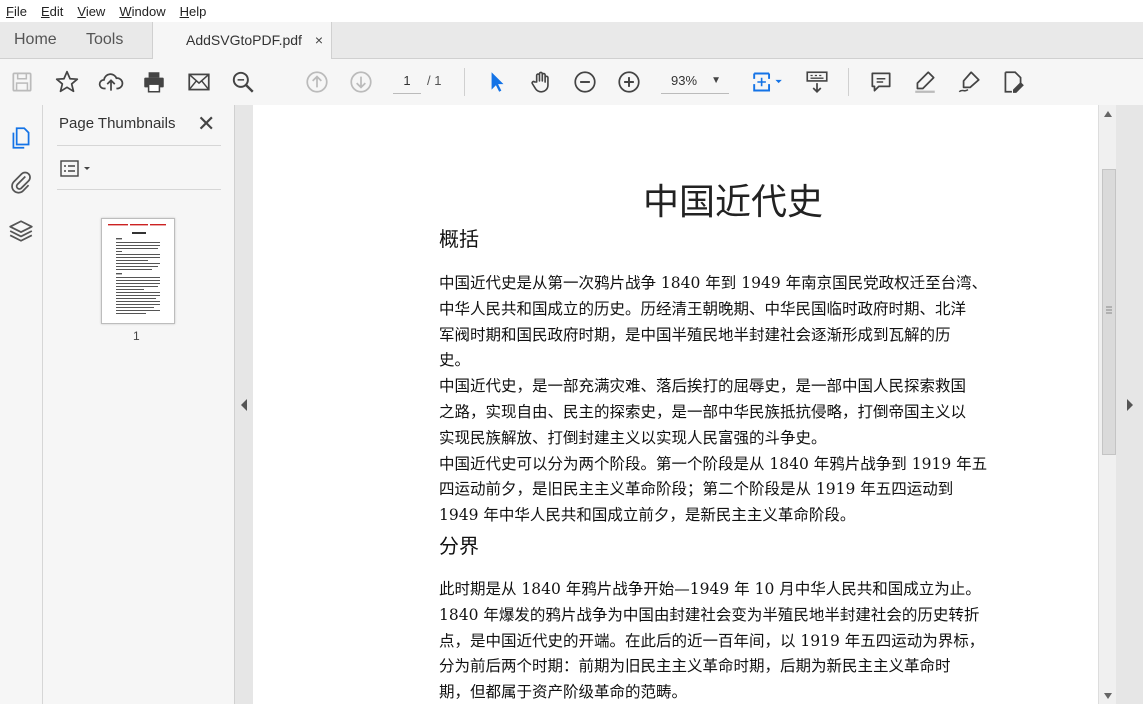  I want to click on zoom-out-button, so click(585, 82).